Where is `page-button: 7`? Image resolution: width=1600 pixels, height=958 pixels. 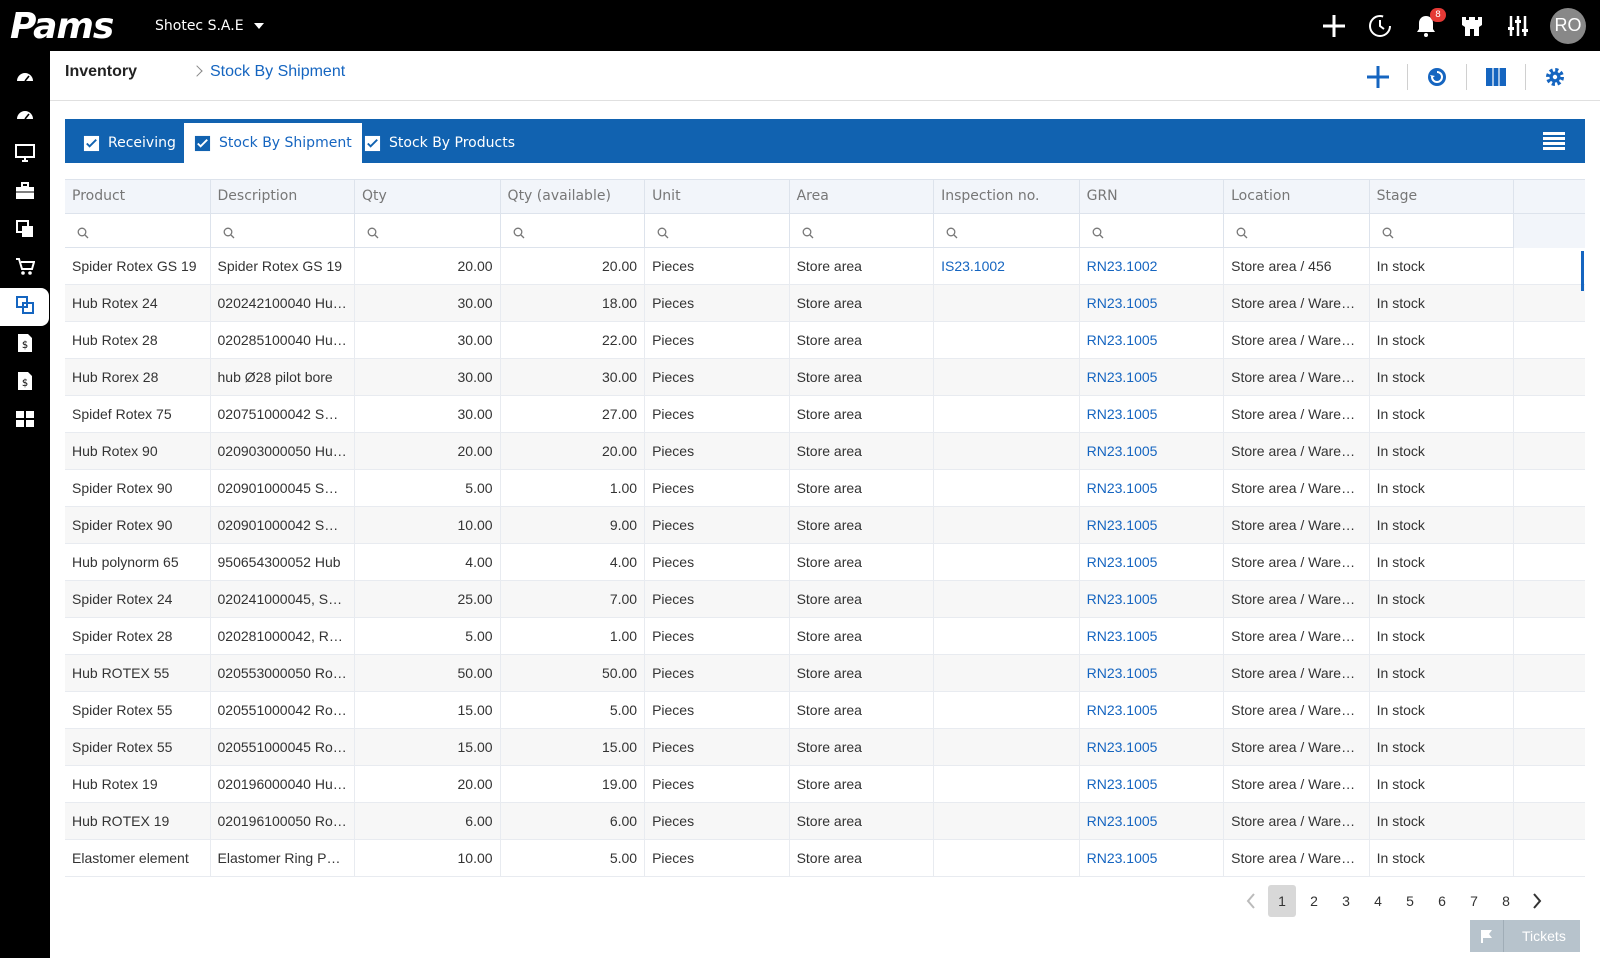
page-button: 7 is located at coordinates (1474, 901).